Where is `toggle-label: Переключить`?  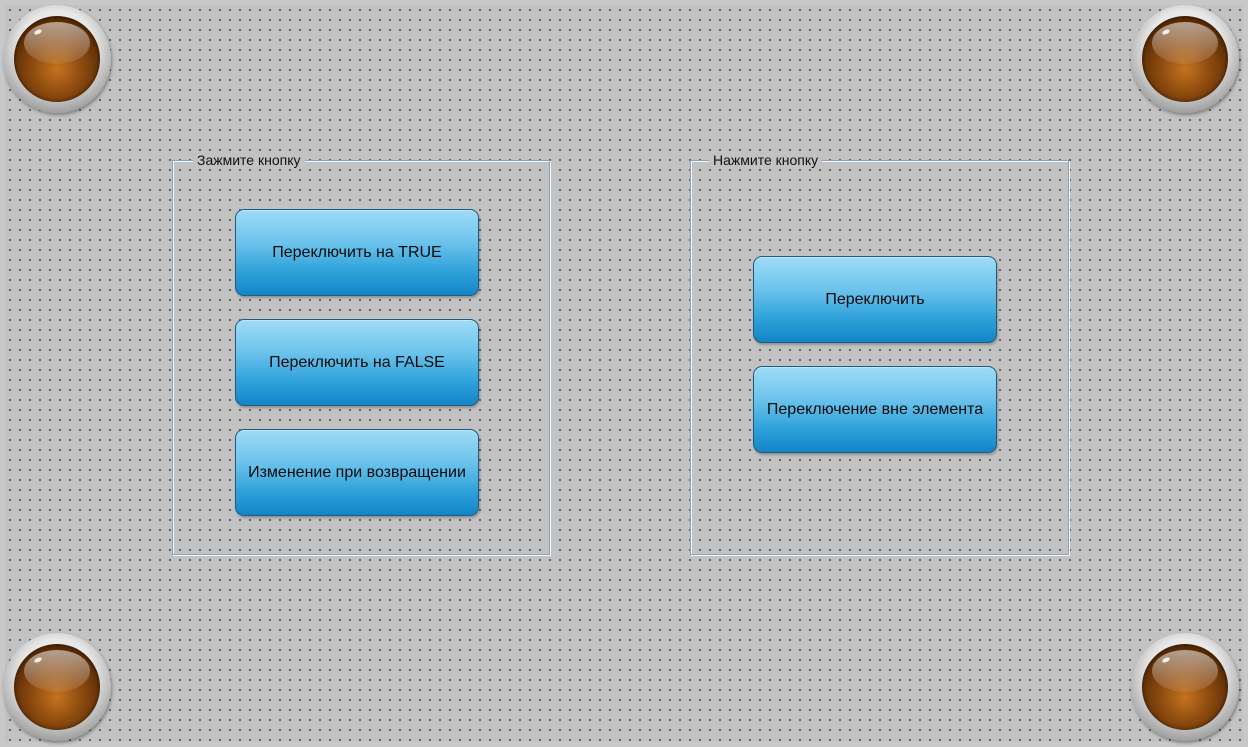 toggle-label: Переключить is located at coordinates (875, 299).